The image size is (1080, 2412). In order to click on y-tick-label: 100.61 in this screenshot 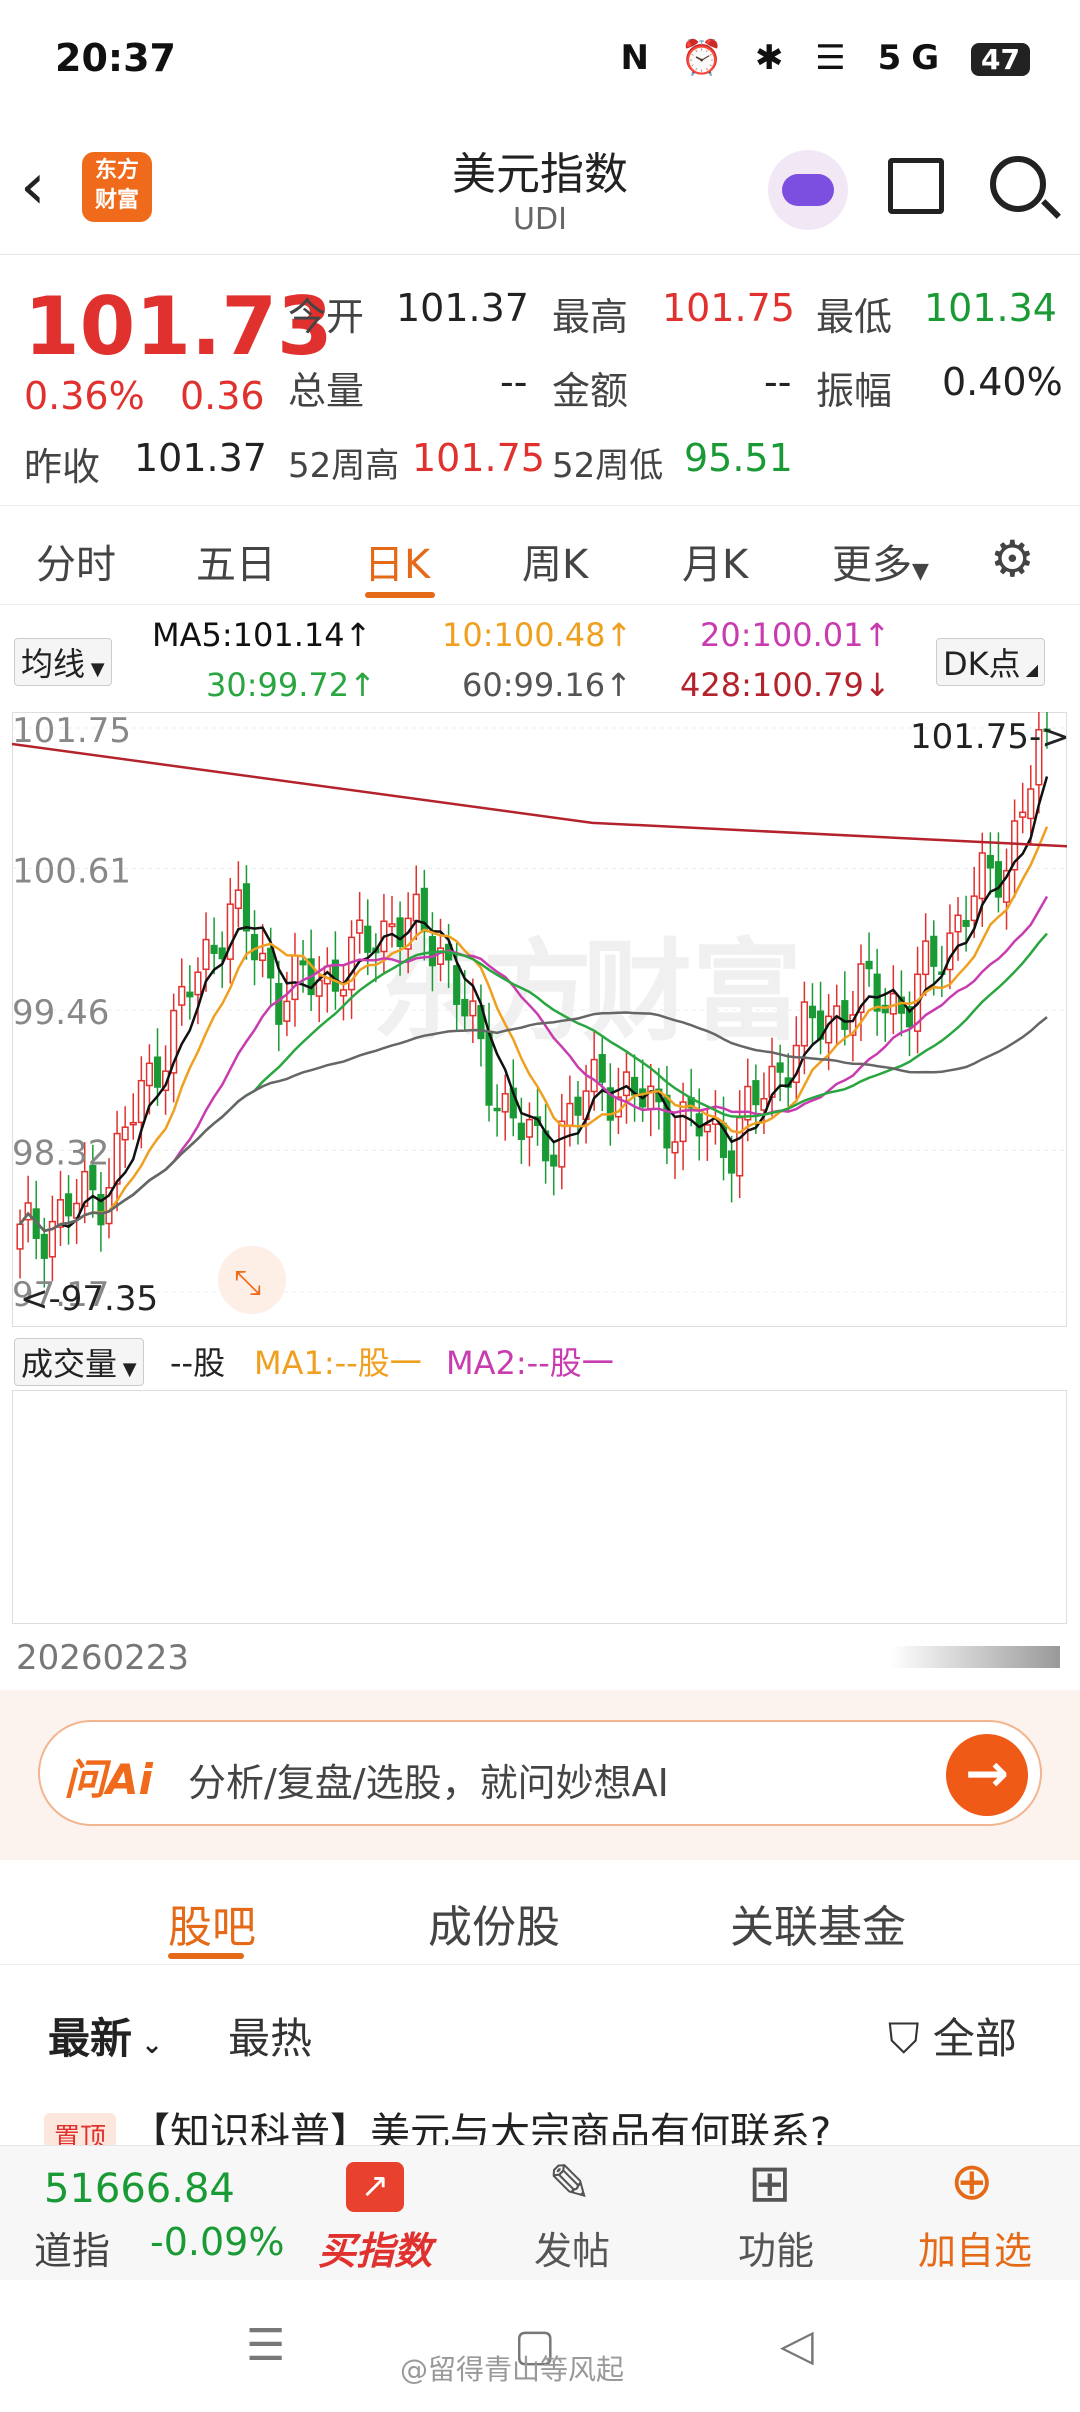, I will do `click(71, 871)`.